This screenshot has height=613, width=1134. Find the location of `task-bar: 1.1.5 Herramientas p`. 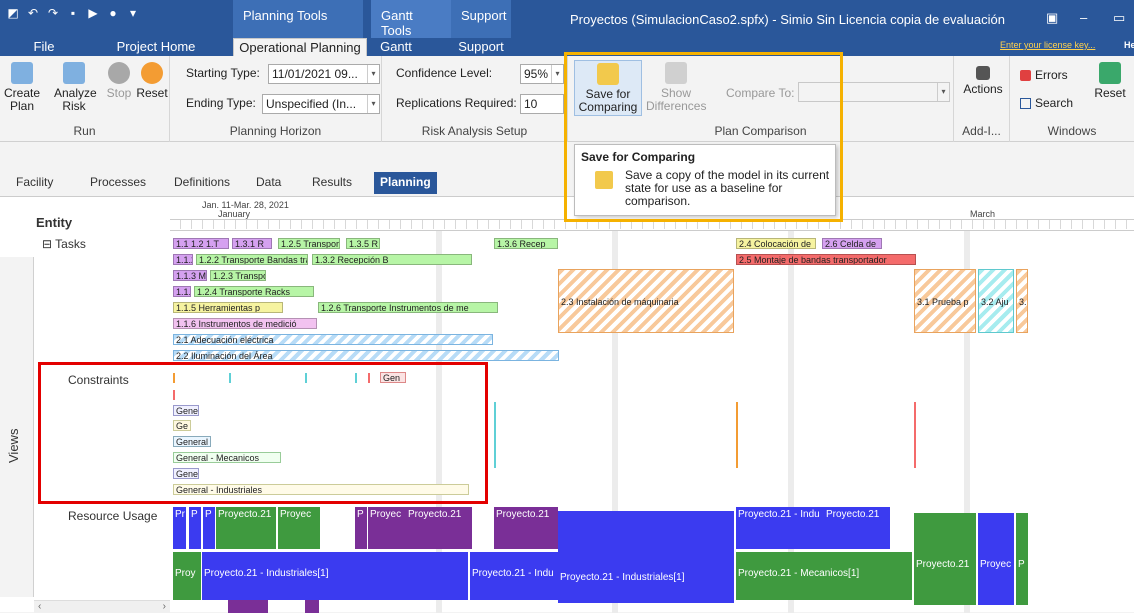

task-bar: 1.1.5 Herramientas p is located at coordinates (228, 307).